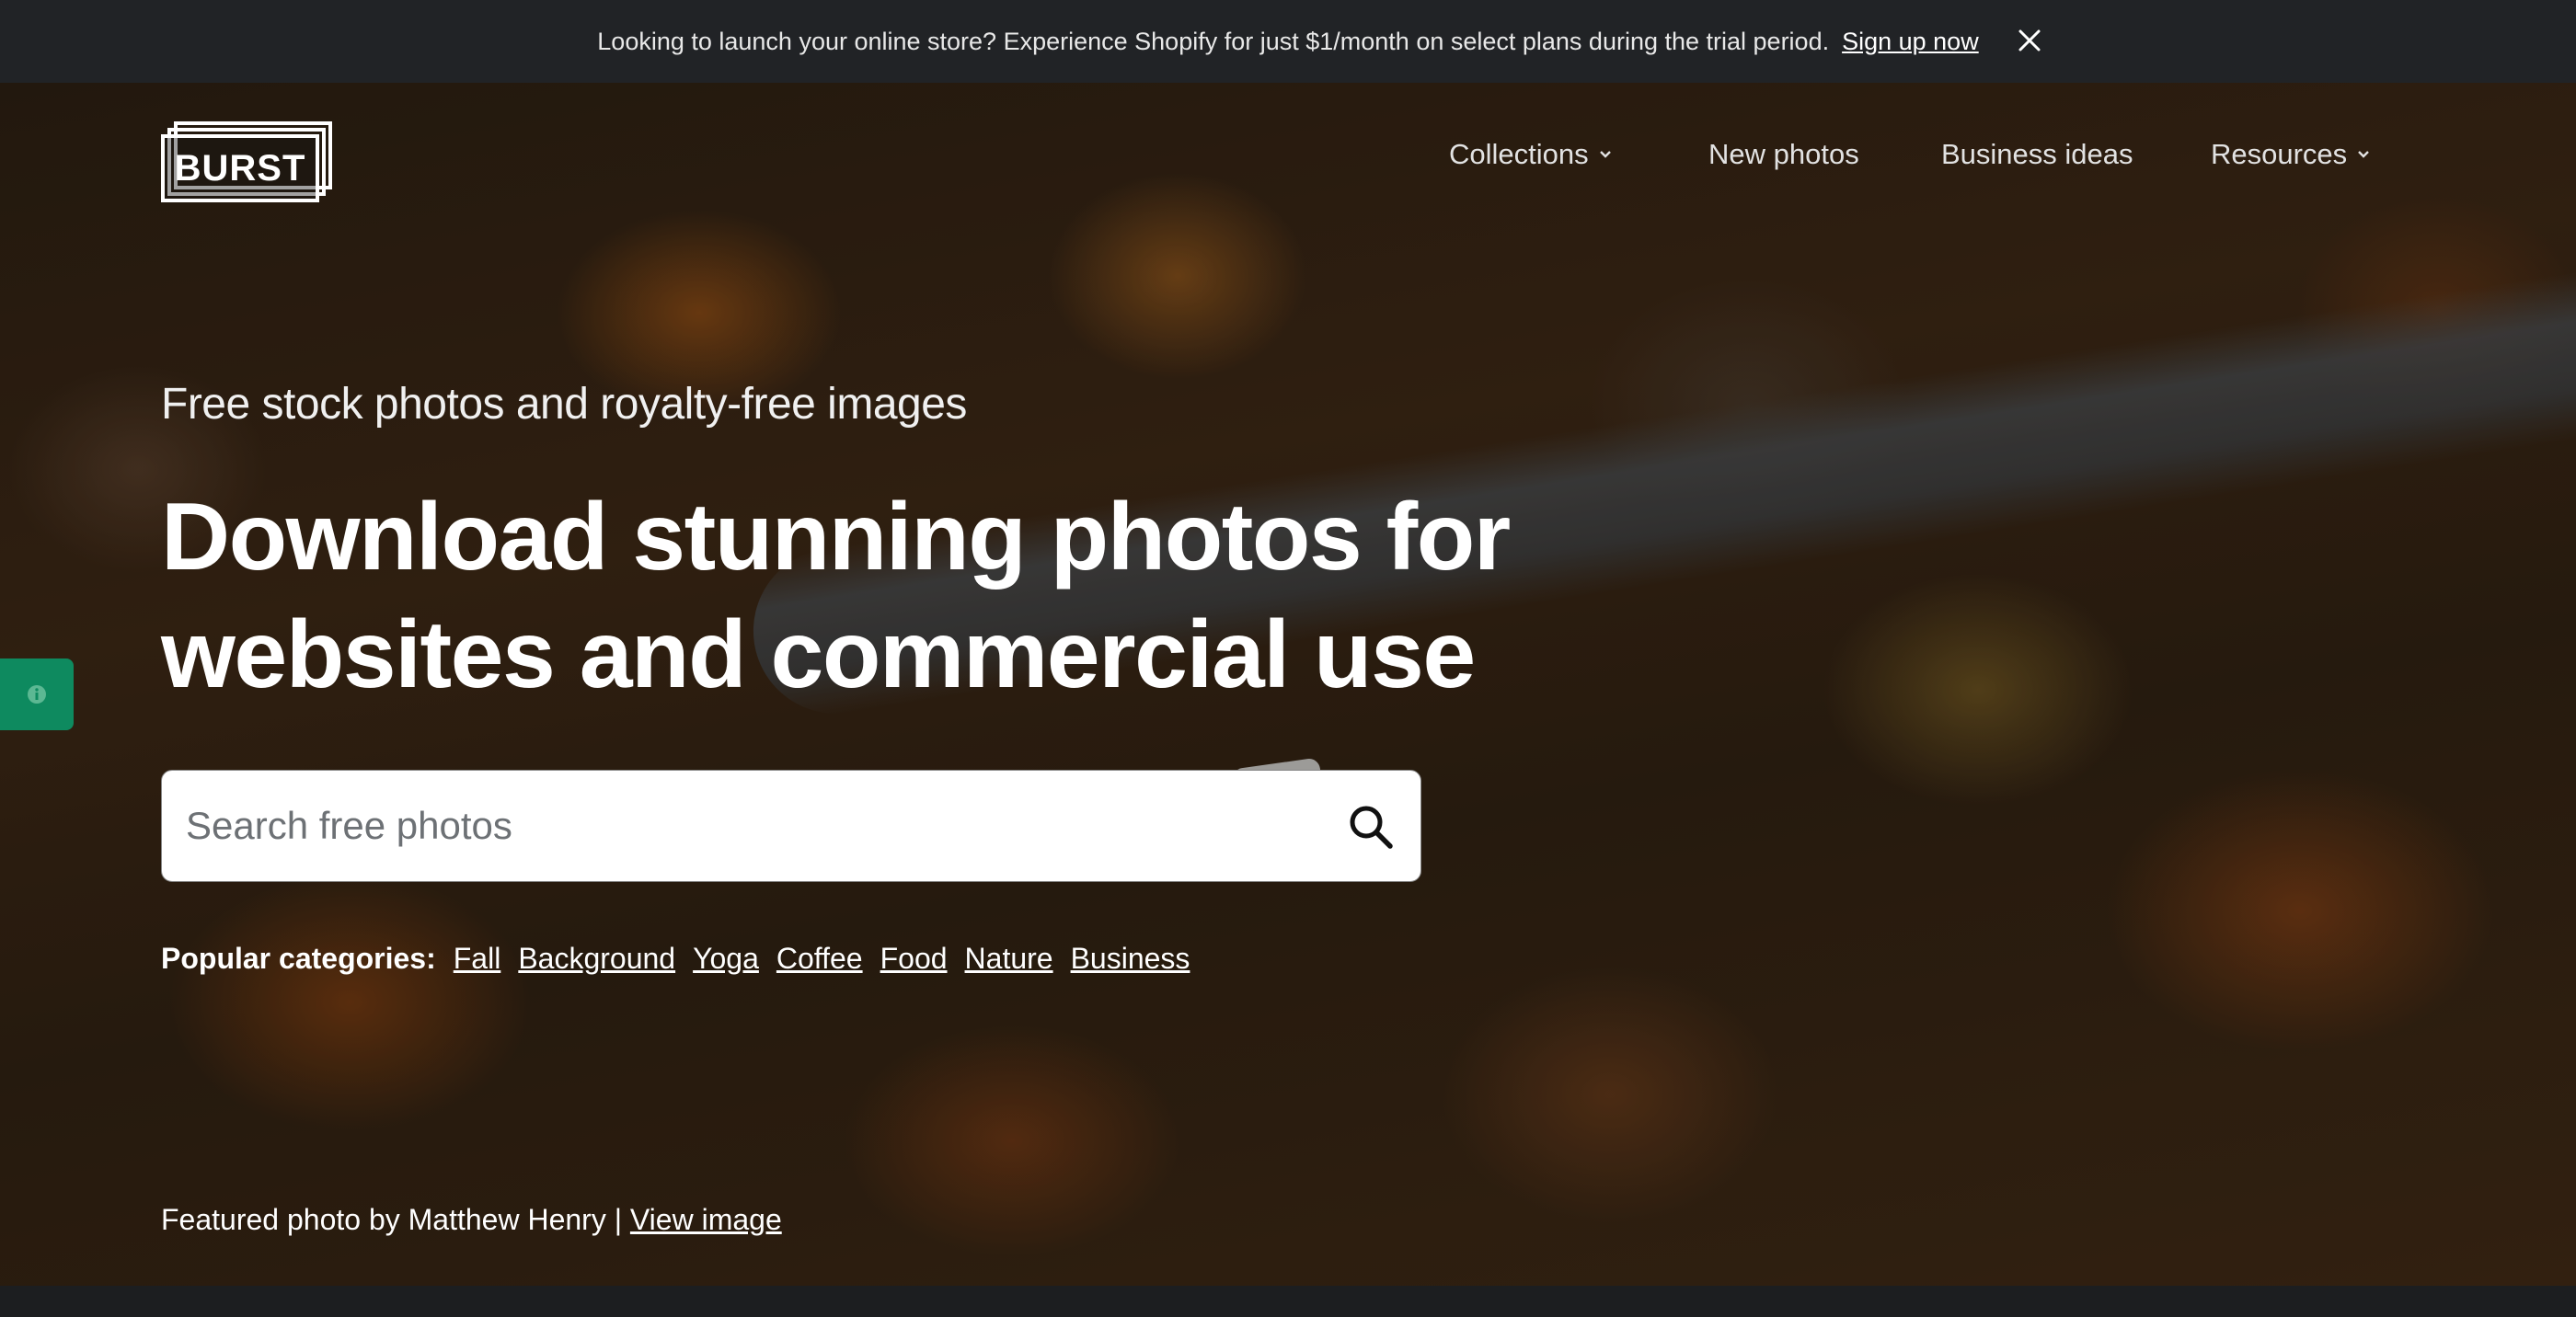 This screenshot has width=2576, height=1317. I want to click on search-box, so click(791, 826).